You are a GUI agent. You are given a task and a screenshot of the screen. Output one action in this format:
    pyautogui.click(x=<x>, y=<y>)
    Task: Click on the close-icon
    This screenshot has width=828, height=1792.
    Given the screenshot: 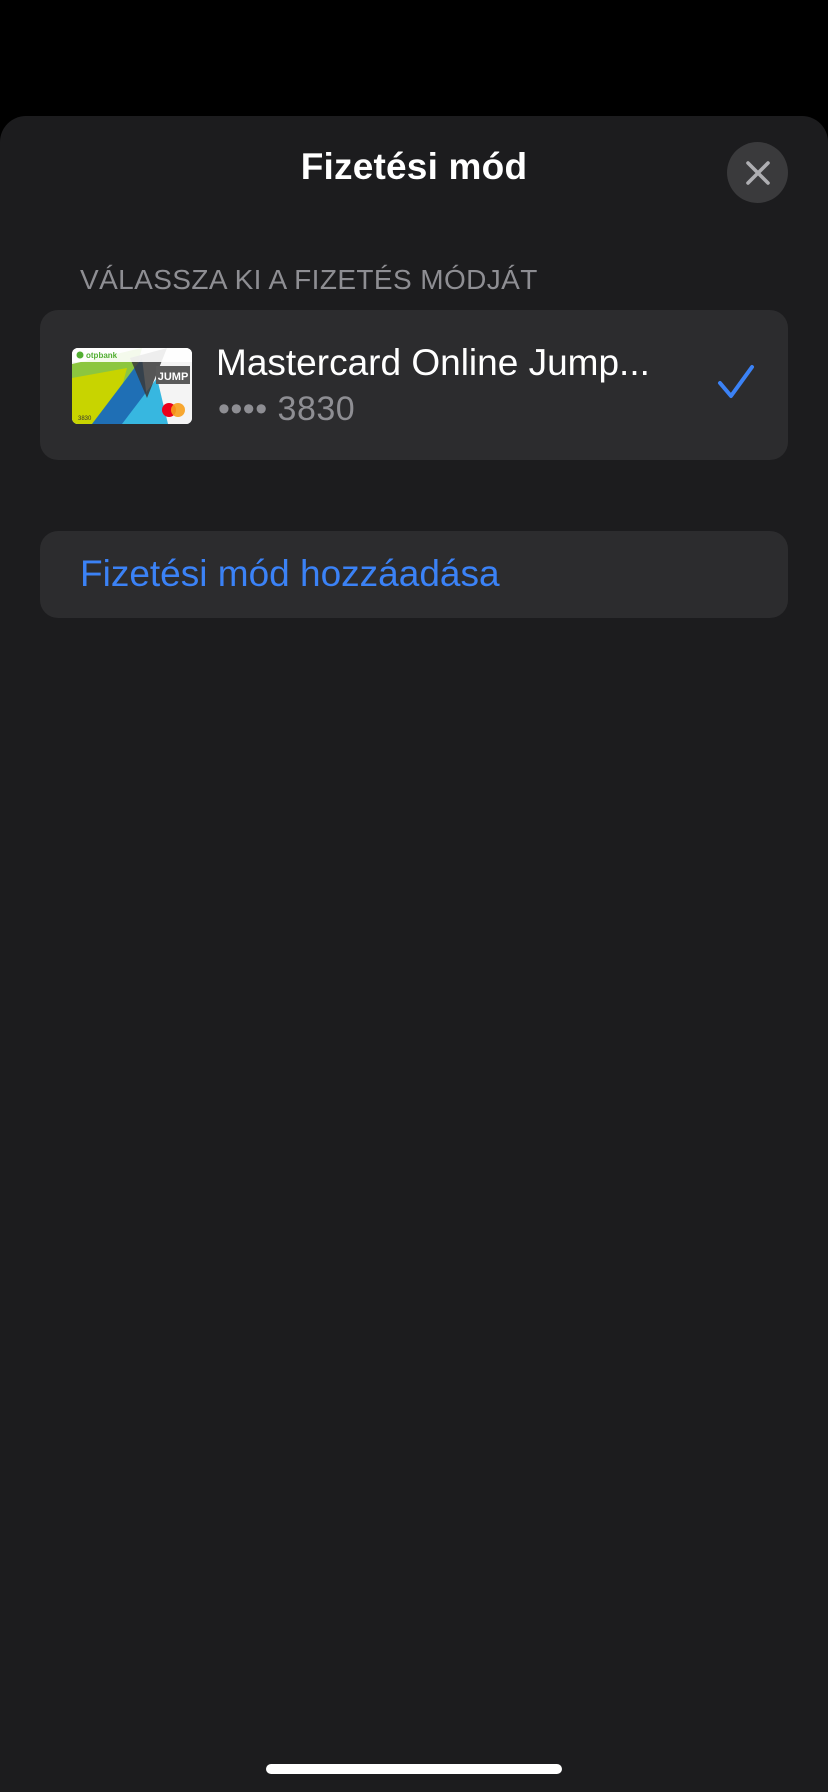 What is the action you would take?
    pyautogui.click(x=757, y=172)
    